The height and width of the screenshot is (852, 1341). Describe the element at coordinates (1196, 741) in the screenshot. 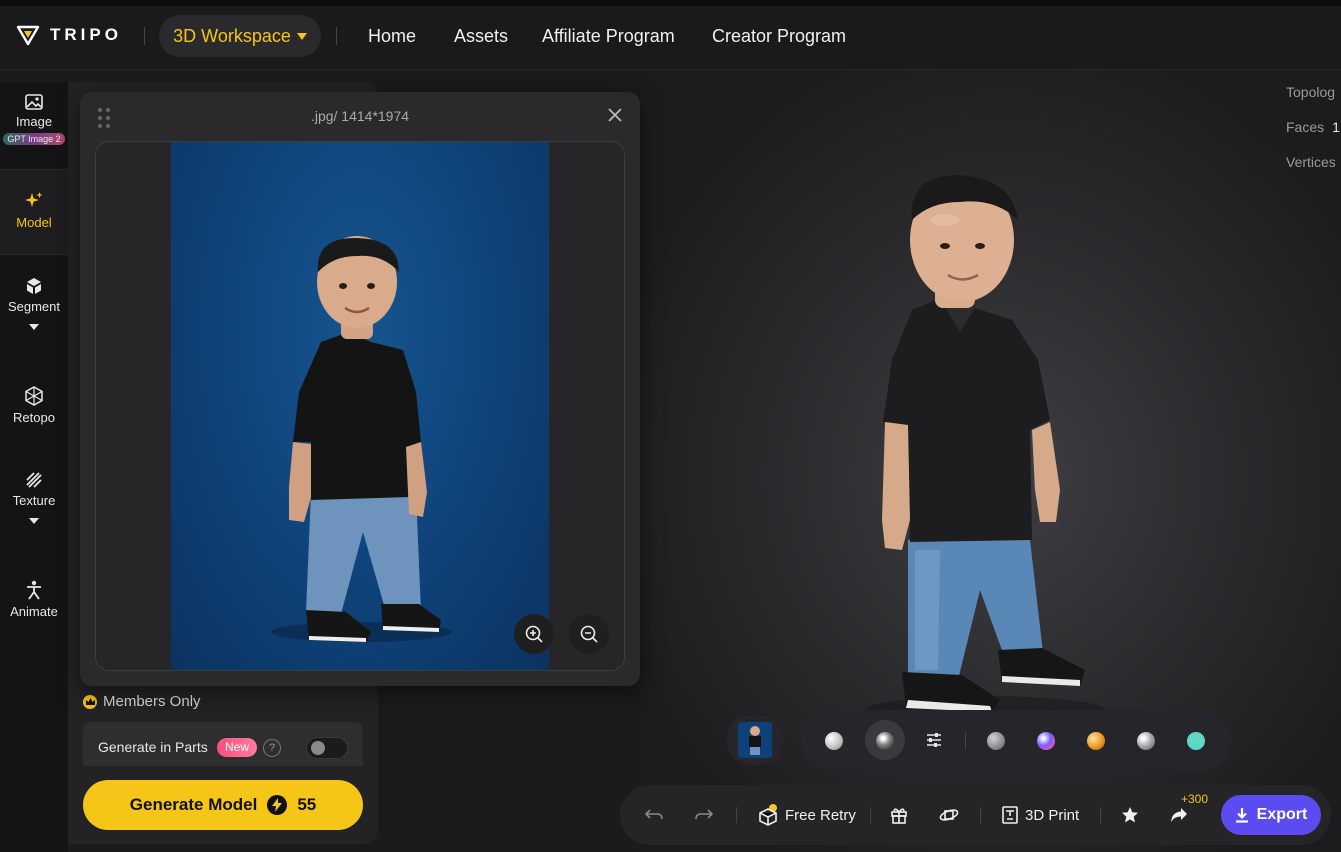

I see `teal-material-icon` at that location.